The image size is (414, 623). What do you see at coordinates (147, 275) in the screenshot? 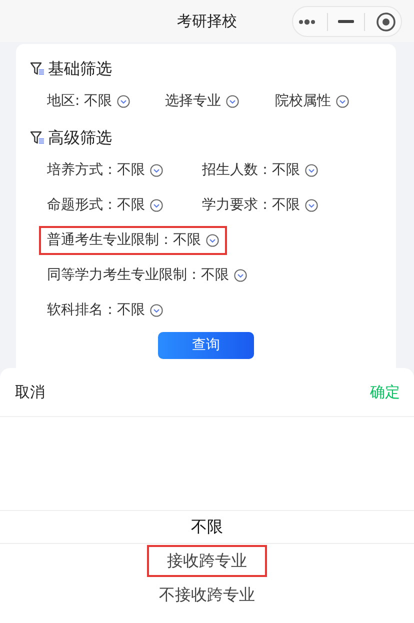
I see `filter-dropdown: 同等学力考生专业限制：不限` at bounding box center [147, 275].